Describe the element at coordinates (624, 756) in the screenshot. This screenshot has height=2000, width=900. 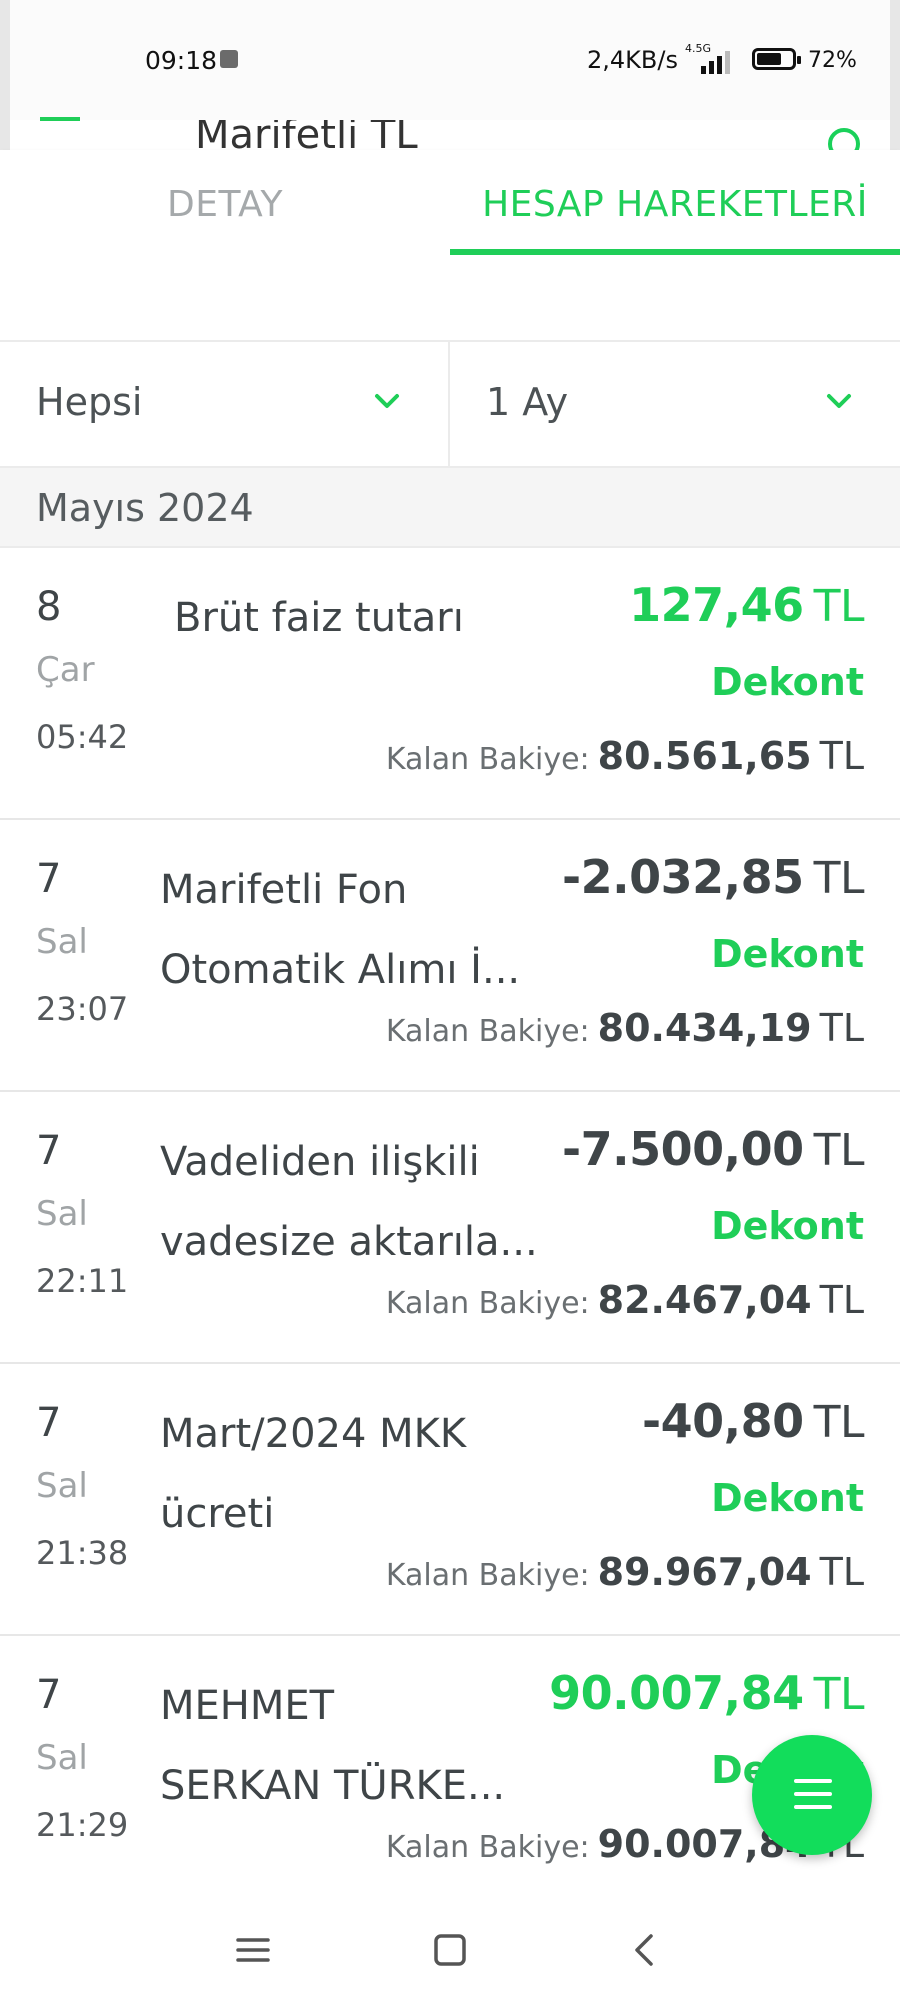
I see `remaining-balance: Kalan Bakiye: 80.561,65 TL` at that location.